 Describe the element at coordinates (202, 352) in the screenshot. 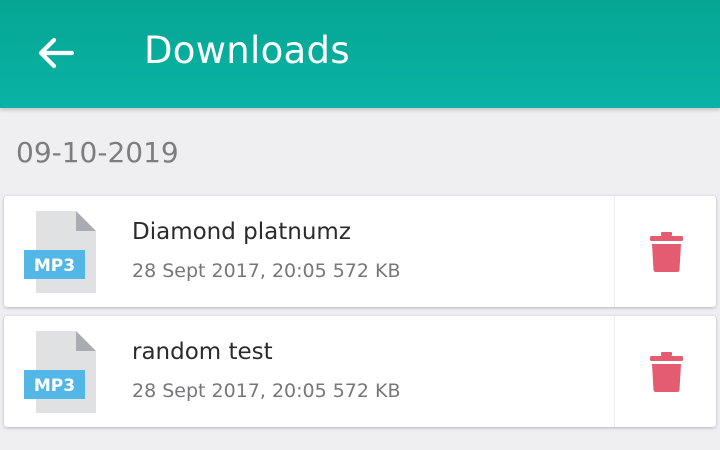

I see `file-name: random test` at that location.